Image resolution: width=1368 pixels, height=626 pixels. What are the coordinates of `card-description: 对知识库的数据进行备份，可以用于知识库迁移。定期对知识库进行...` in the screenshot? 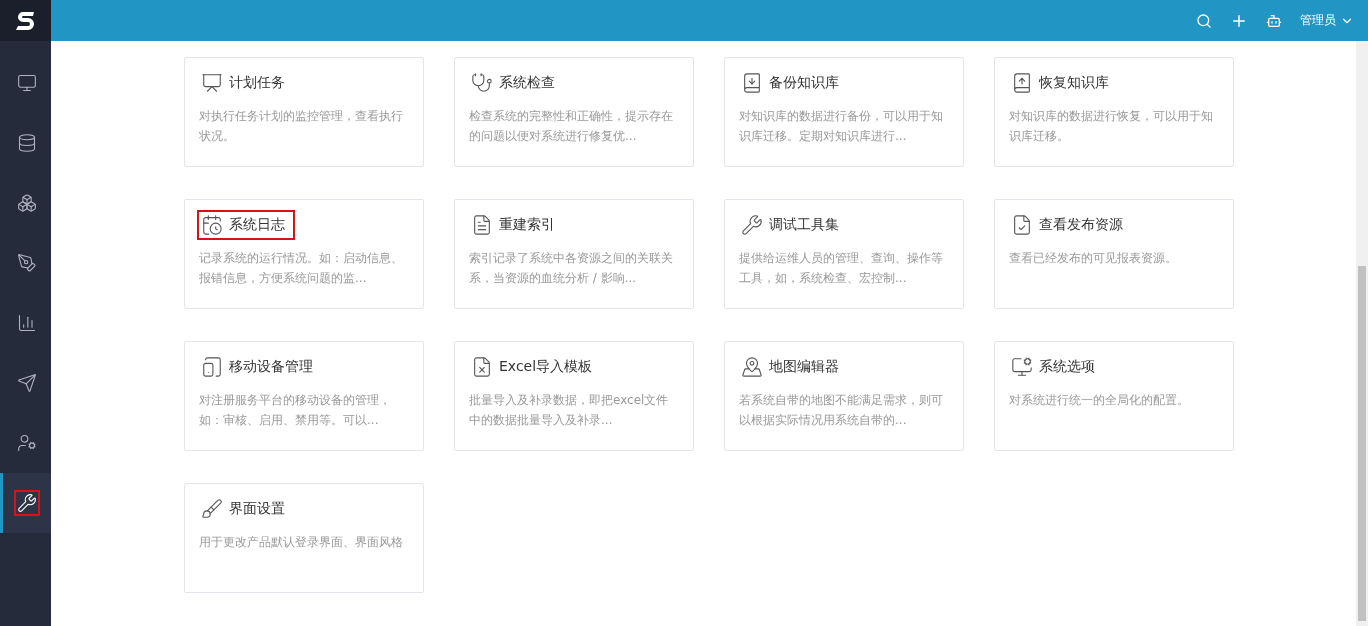 It's located at (841, 126).